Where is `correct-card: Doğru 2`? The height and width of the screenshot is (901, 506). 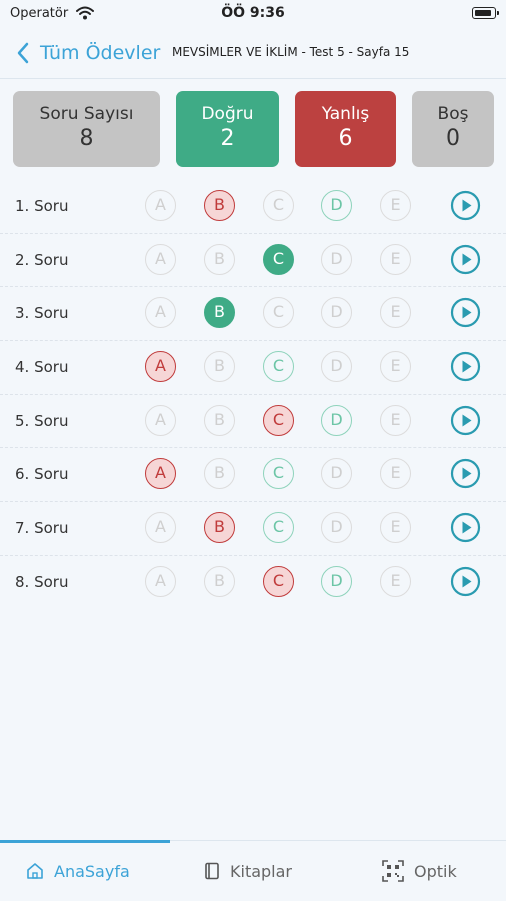
correct-card: Doğru 2 is located at coordinates (227, 129).